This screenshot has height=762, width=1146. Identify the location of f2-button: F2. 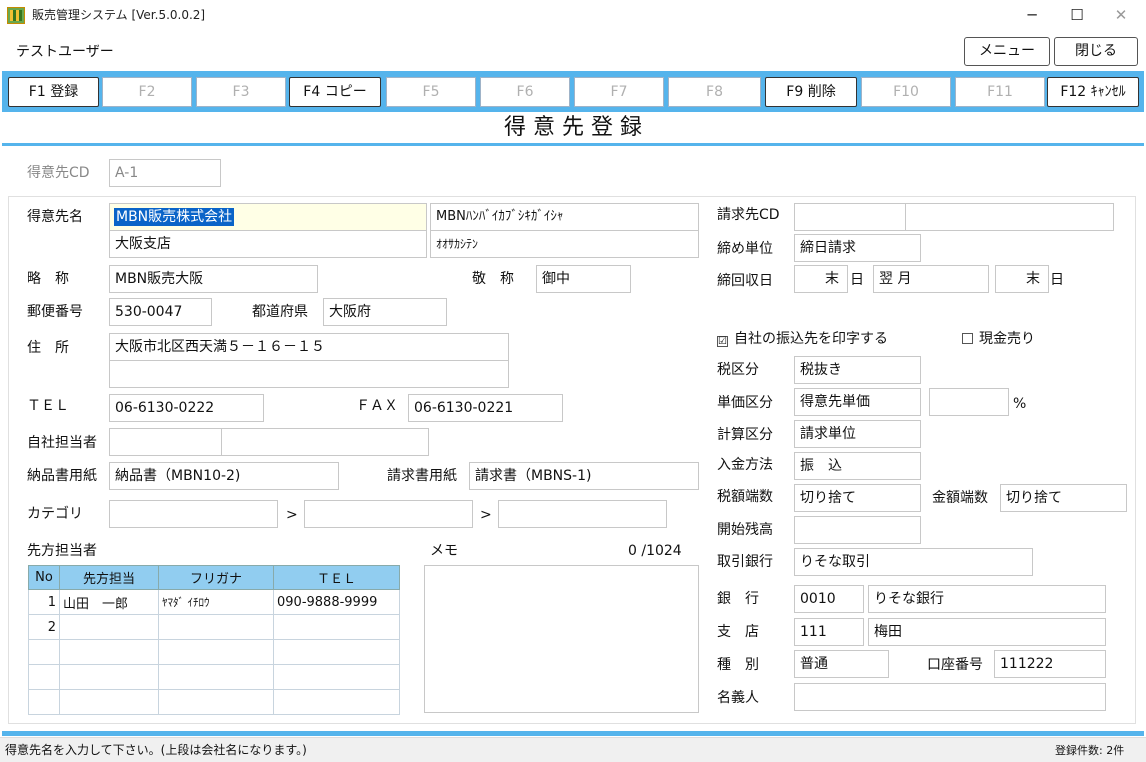
(147, 92).